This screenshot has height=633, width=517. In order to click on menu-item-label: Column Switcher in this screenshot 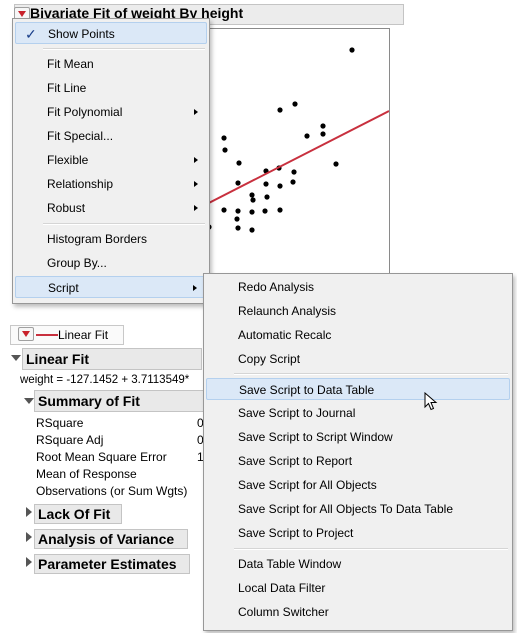, I will do `click(283, 612)`.